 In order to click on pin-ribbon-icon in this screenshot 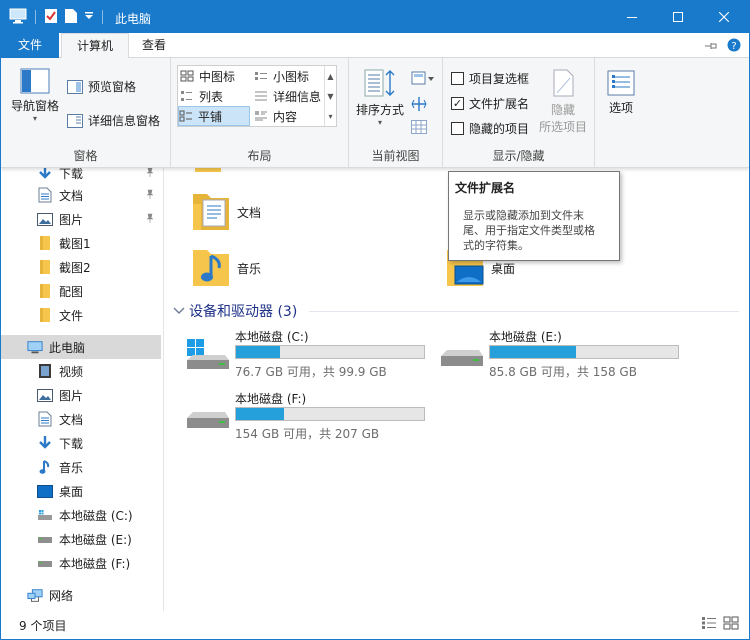, I will do `click(712, 47)`.